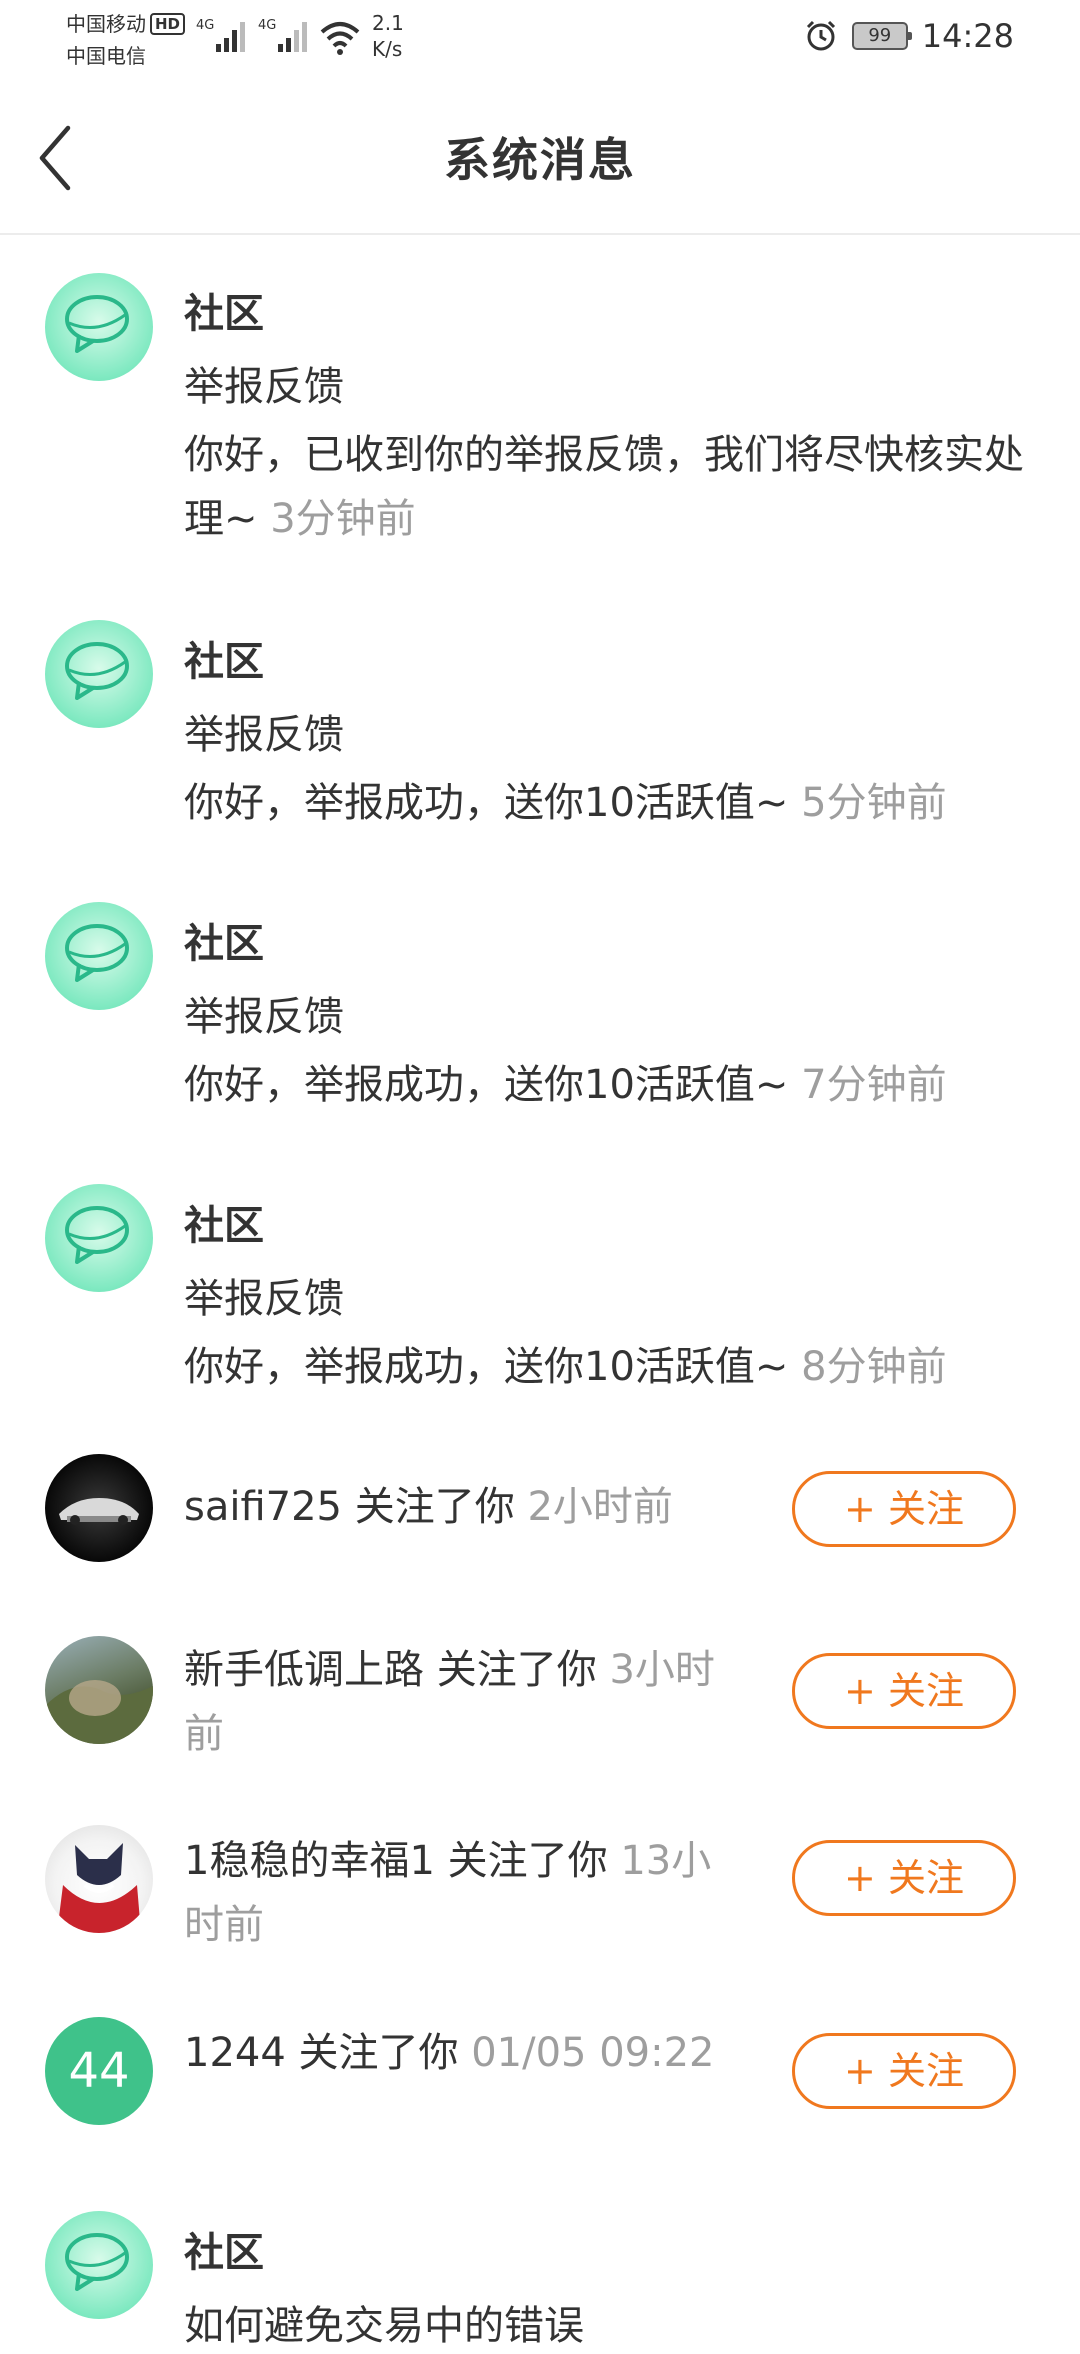 The image size is (1080, 2354). Describe the element at coordinates (168, 24) in the screenshot. I see `hd-badge: HD` at that location.